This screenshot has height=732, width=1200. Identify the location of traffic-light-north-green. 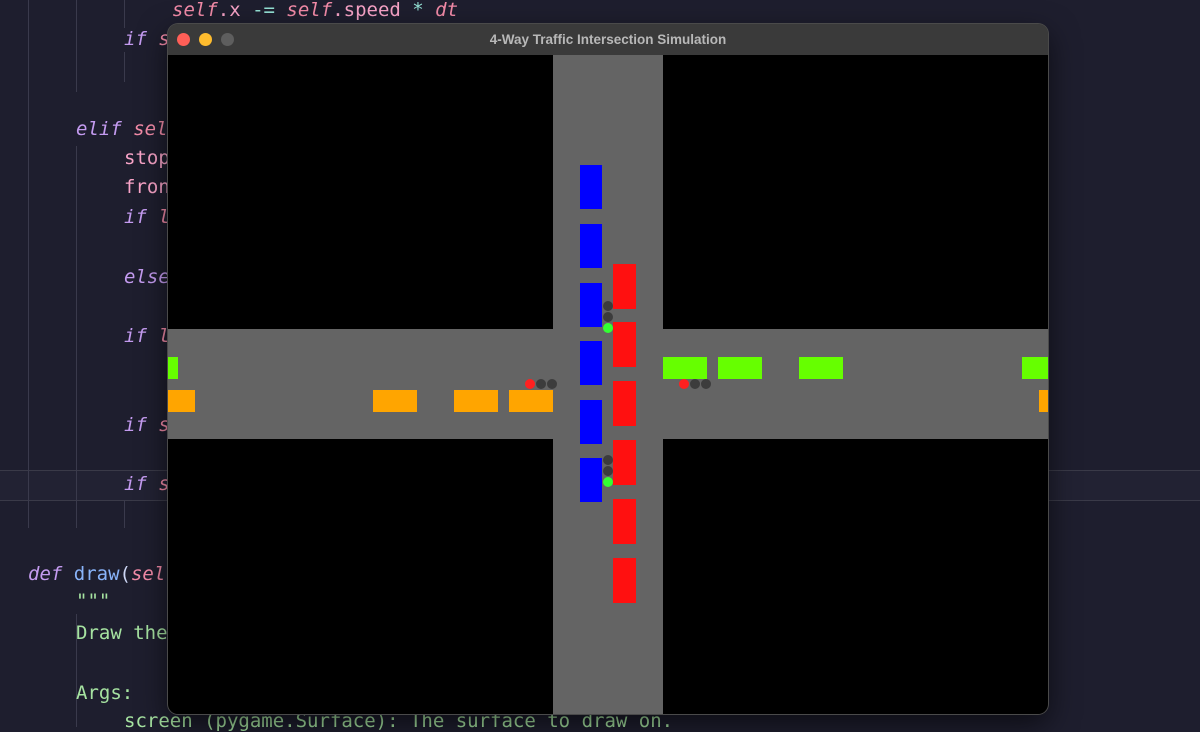
(608, 328).